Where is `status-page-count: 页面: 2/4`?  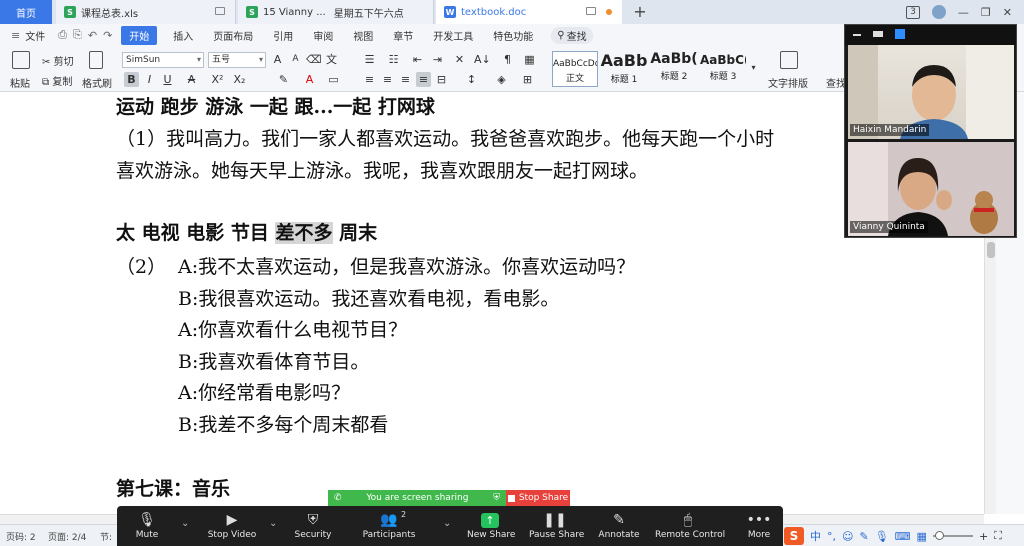
status-page-count: 页面: 2/4 is located at coordinates (67, 536).